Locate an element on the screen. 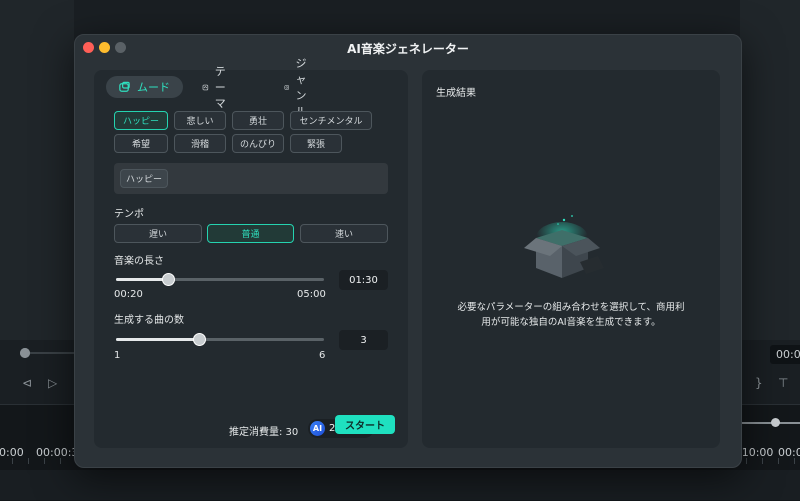 The image size is (800, 501). timeline-playhead-track is located at coordinates (770, 423).